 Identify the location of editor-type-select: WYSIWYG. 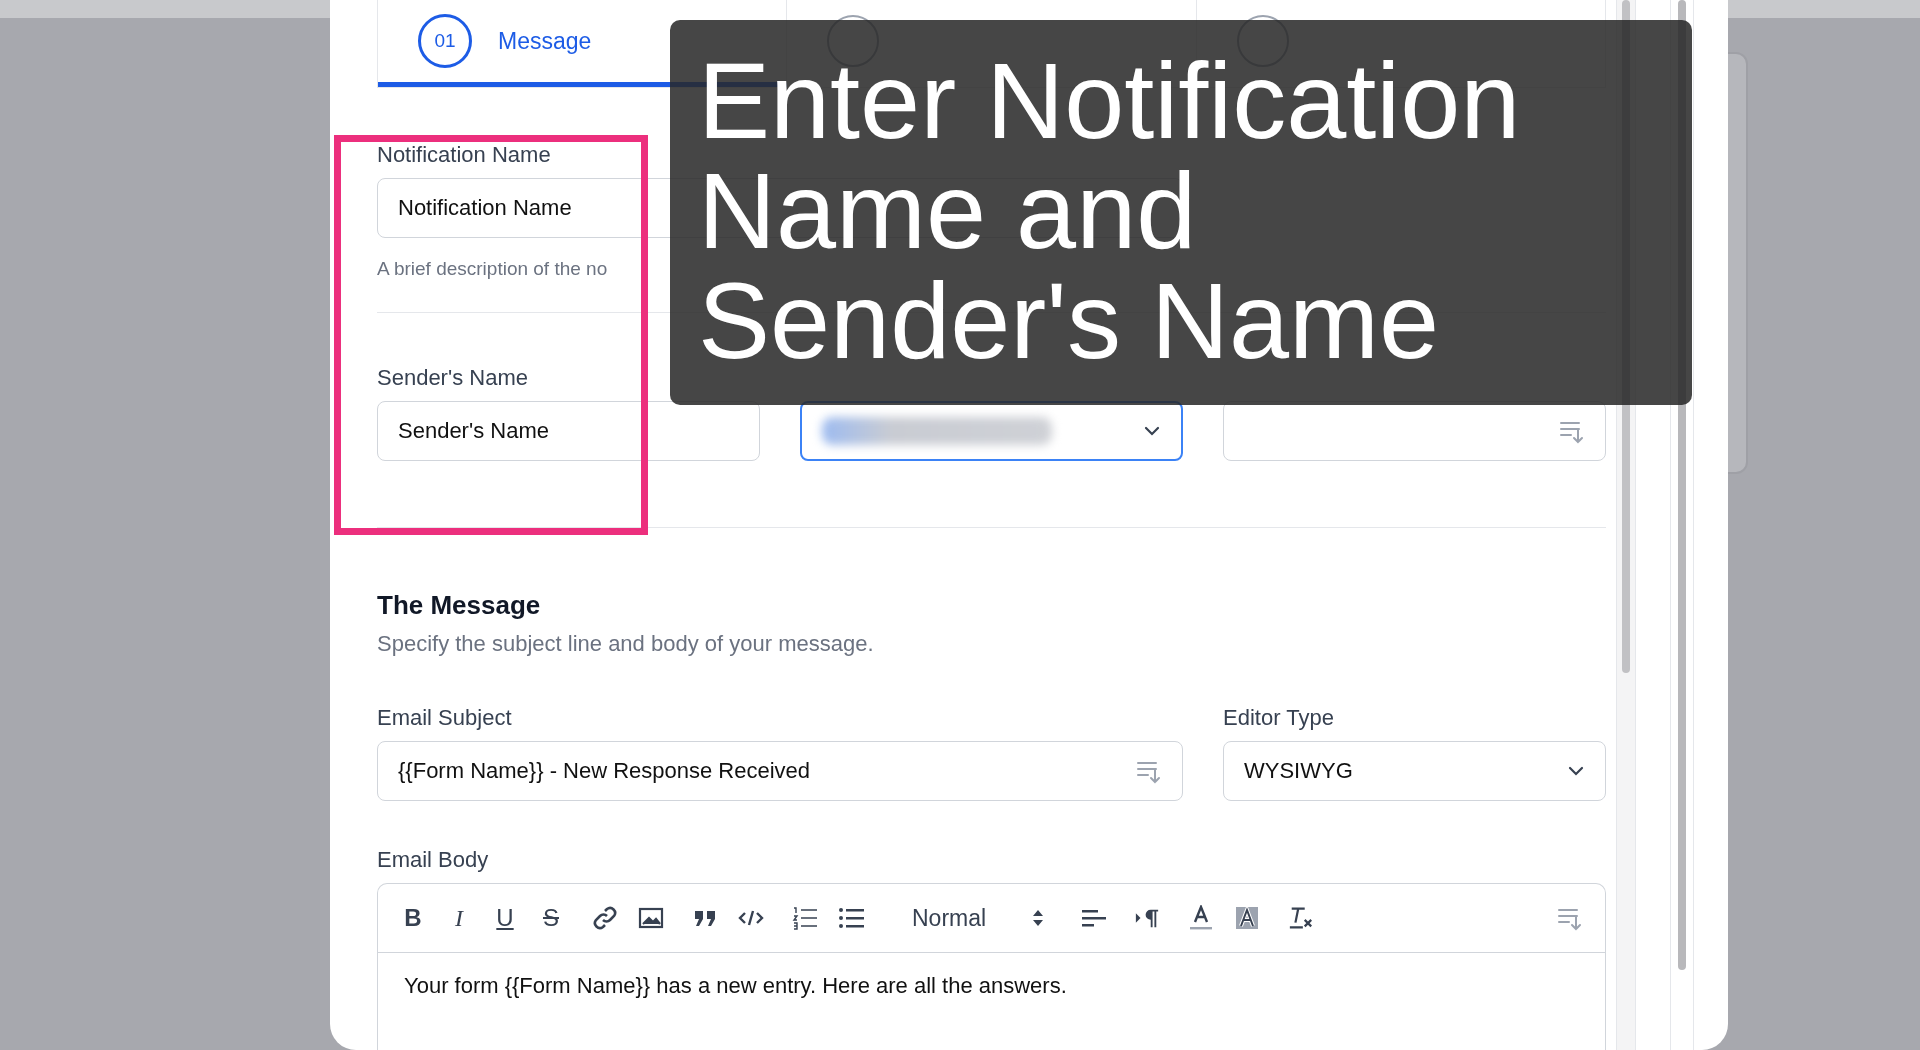
(1414, 771).